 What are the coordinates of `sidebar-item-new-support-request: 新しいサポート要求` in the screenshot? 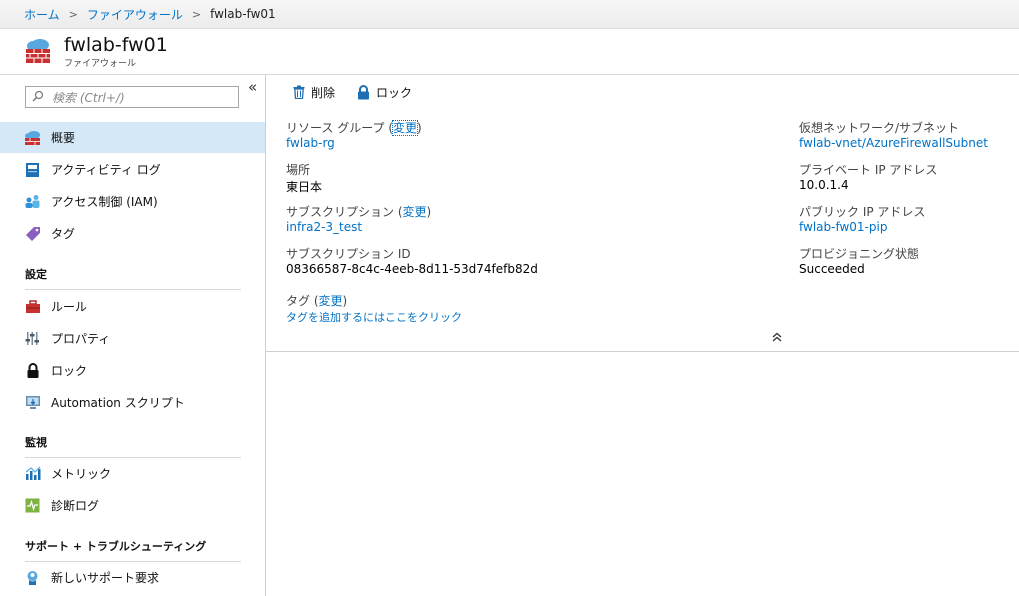 It's located at (132, 577).